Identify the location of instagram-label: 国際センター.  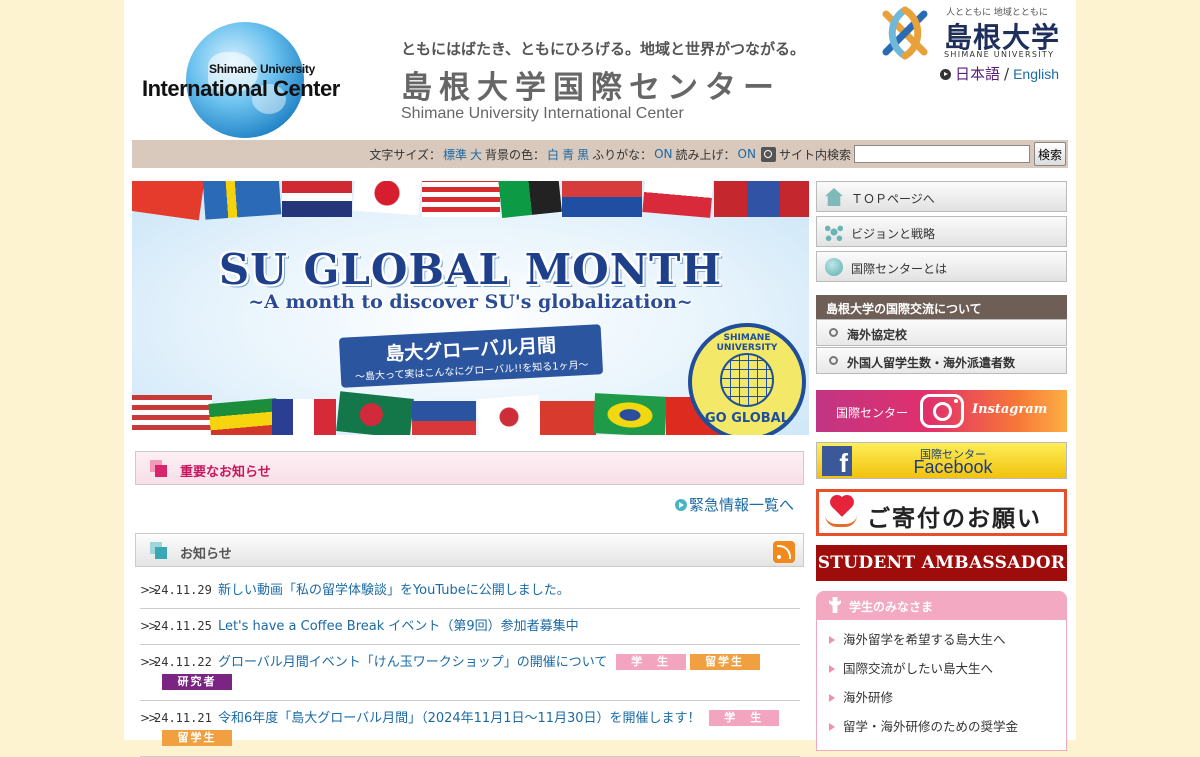
(872, 413).